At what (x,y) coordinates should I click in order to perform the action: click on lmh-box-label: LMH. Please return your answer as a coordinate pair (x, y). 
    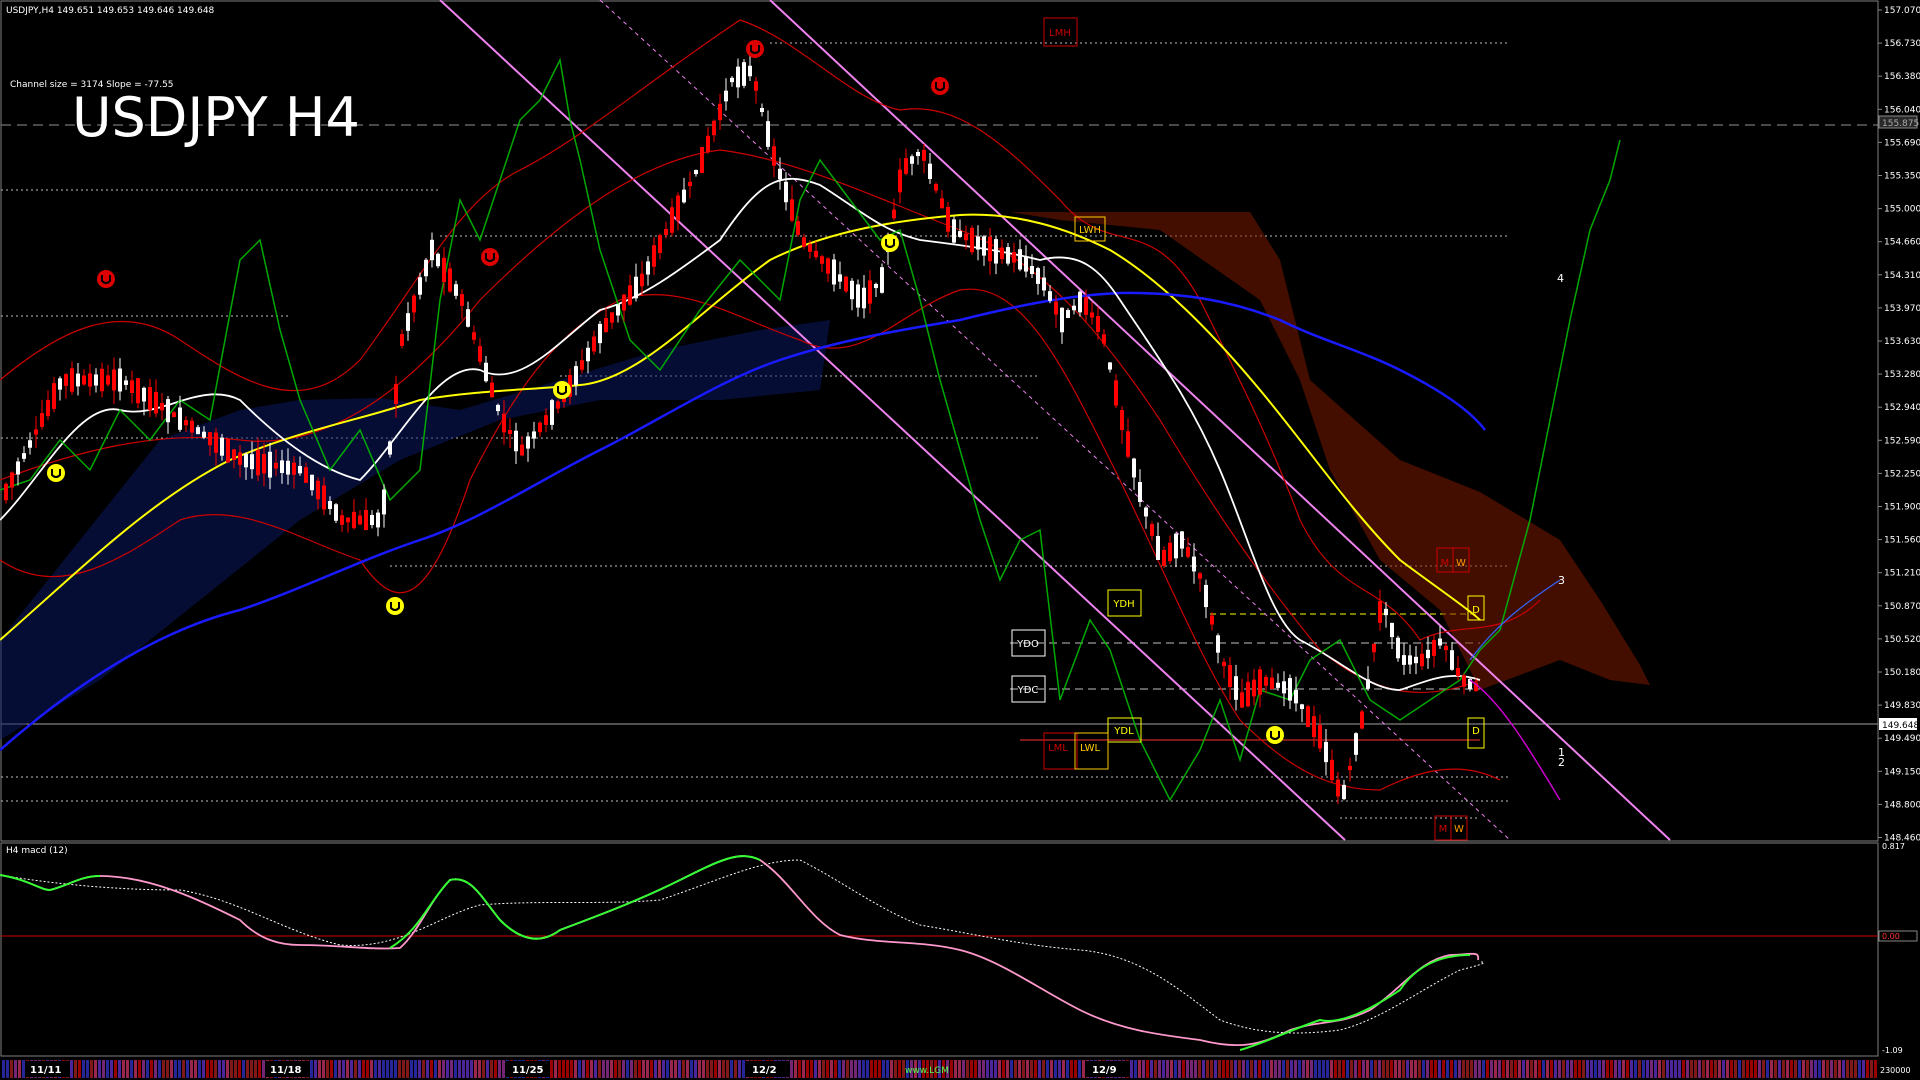
    Looking at the image, I should click on (1060, 33).